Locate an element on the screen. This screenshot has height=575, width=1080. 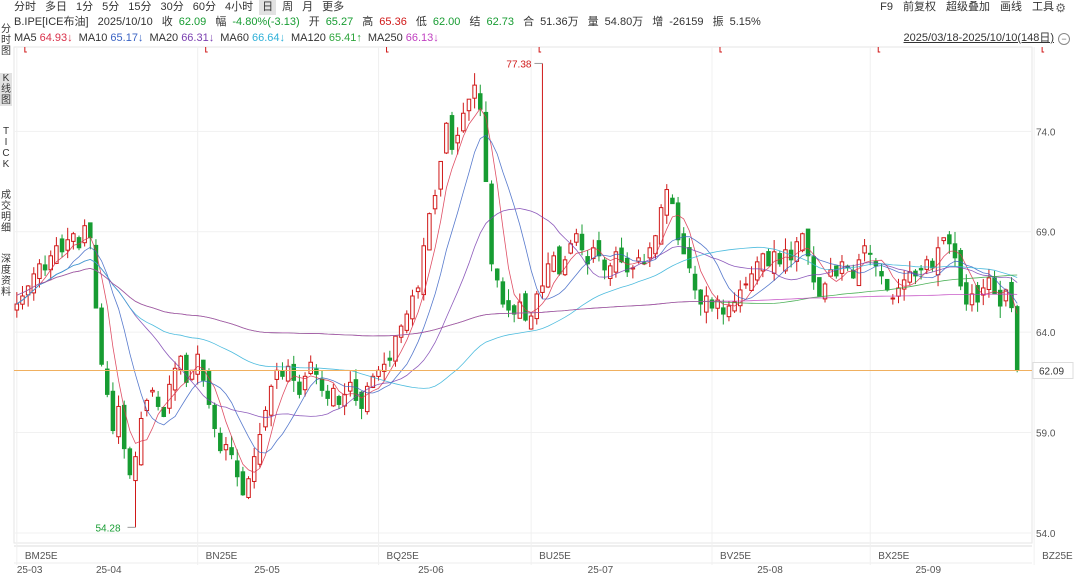
high-label: 高 is located at coordinates (368, 22).